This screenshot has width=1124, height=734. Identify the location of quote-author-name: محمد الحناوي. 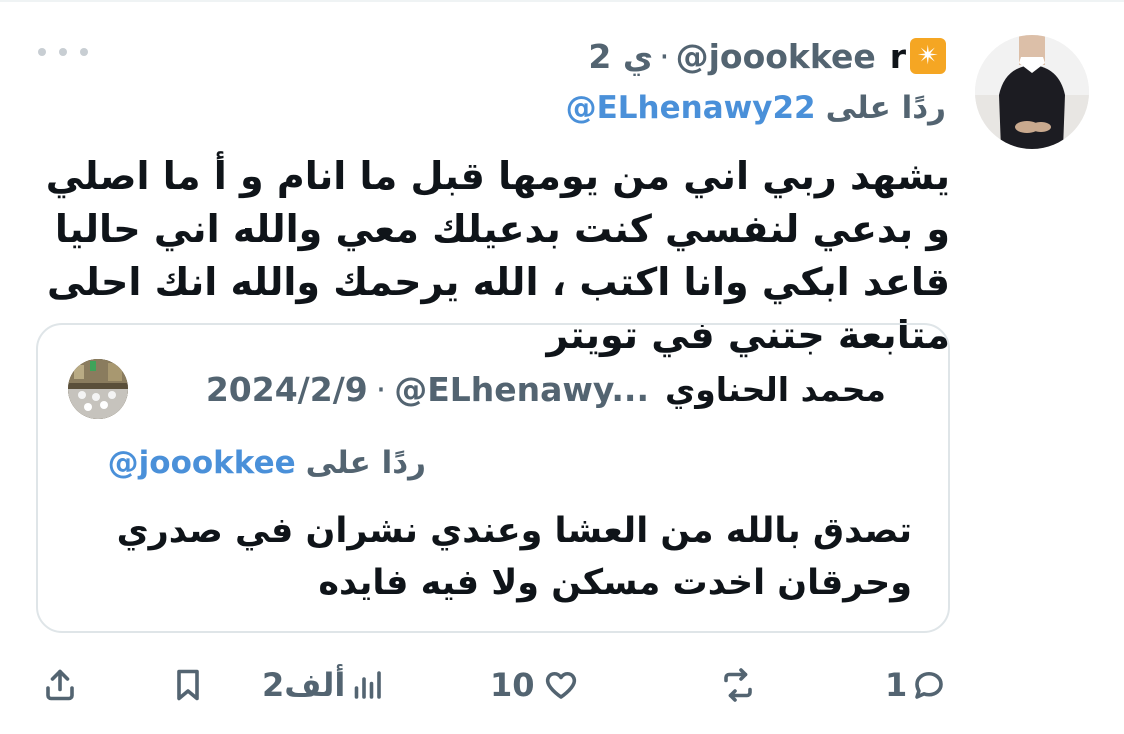
(775, 389).